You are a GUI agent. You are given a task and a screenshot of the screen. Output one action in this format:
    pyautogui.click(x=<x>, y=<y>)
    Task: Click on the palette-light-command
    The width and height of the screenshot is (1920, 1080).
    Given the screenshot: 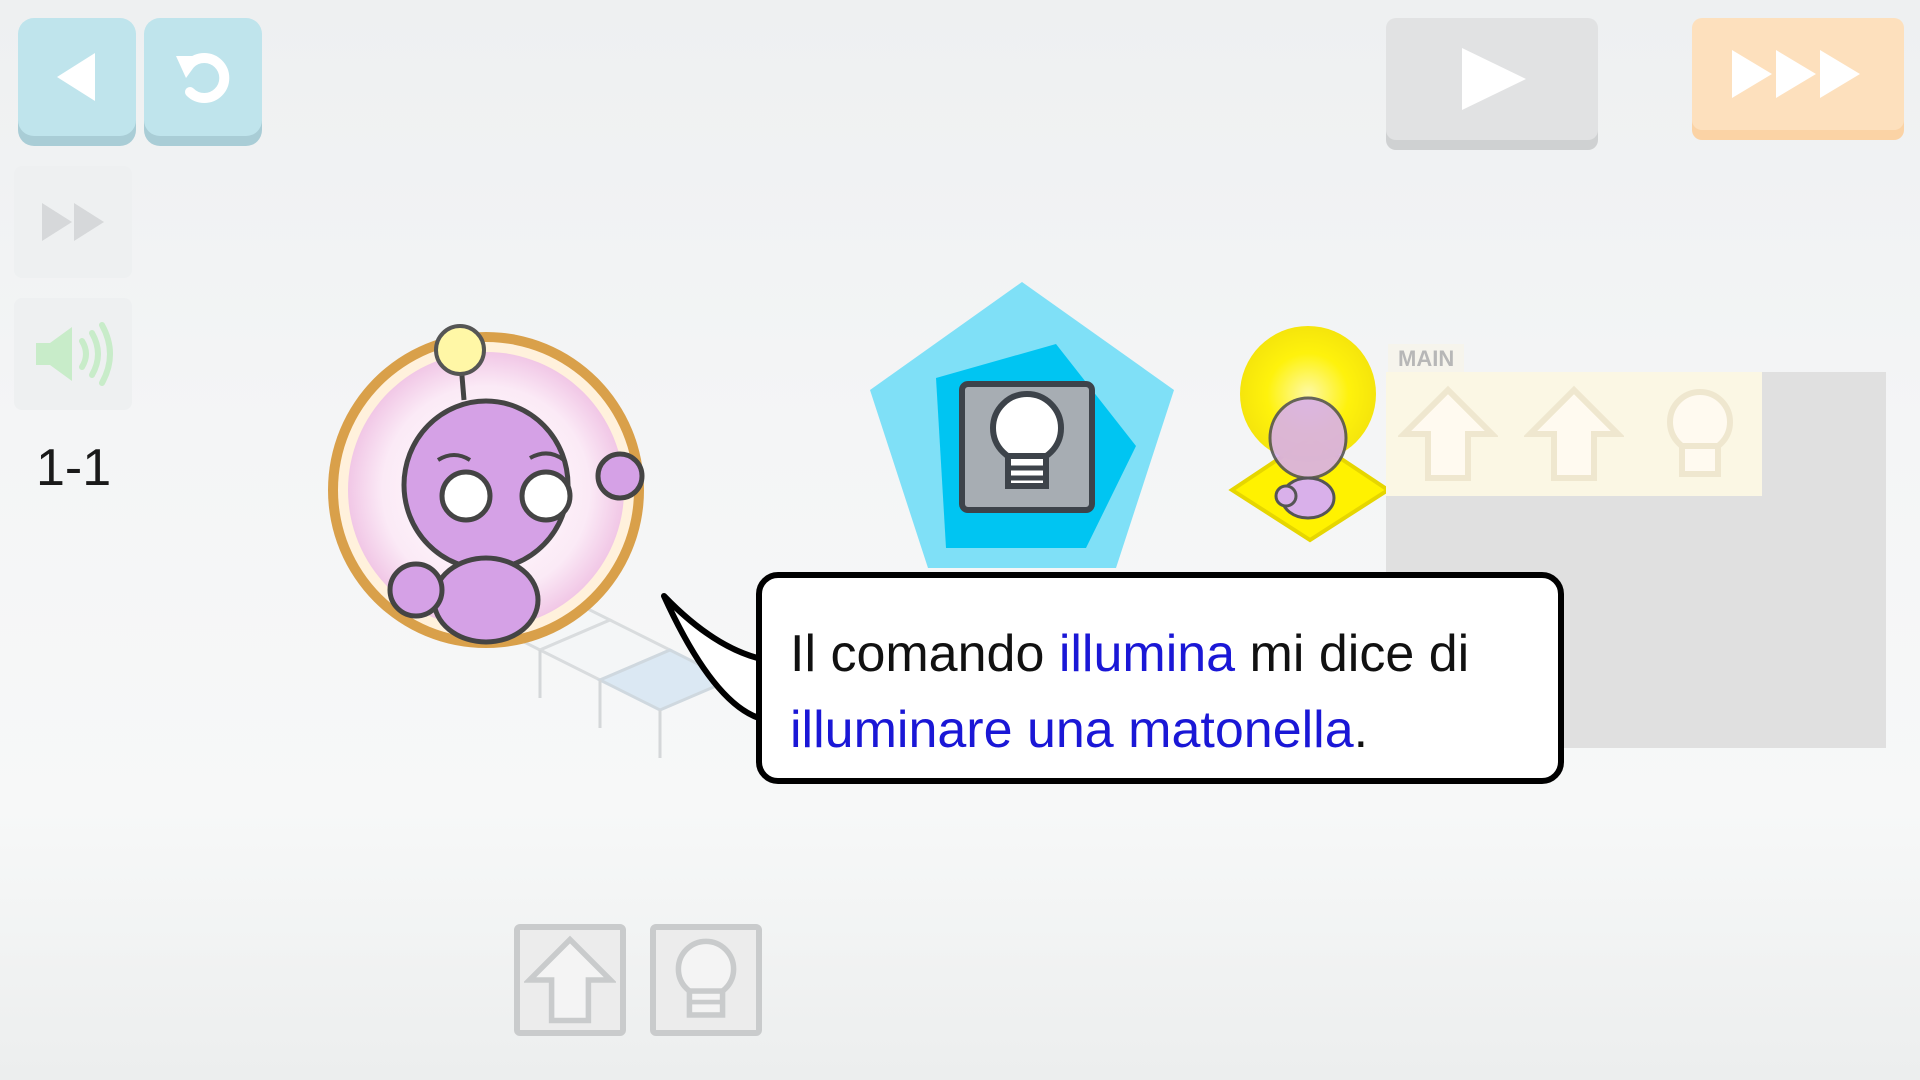 What is the action you would take?
    pyautogui.click(x=706, y=980)
    